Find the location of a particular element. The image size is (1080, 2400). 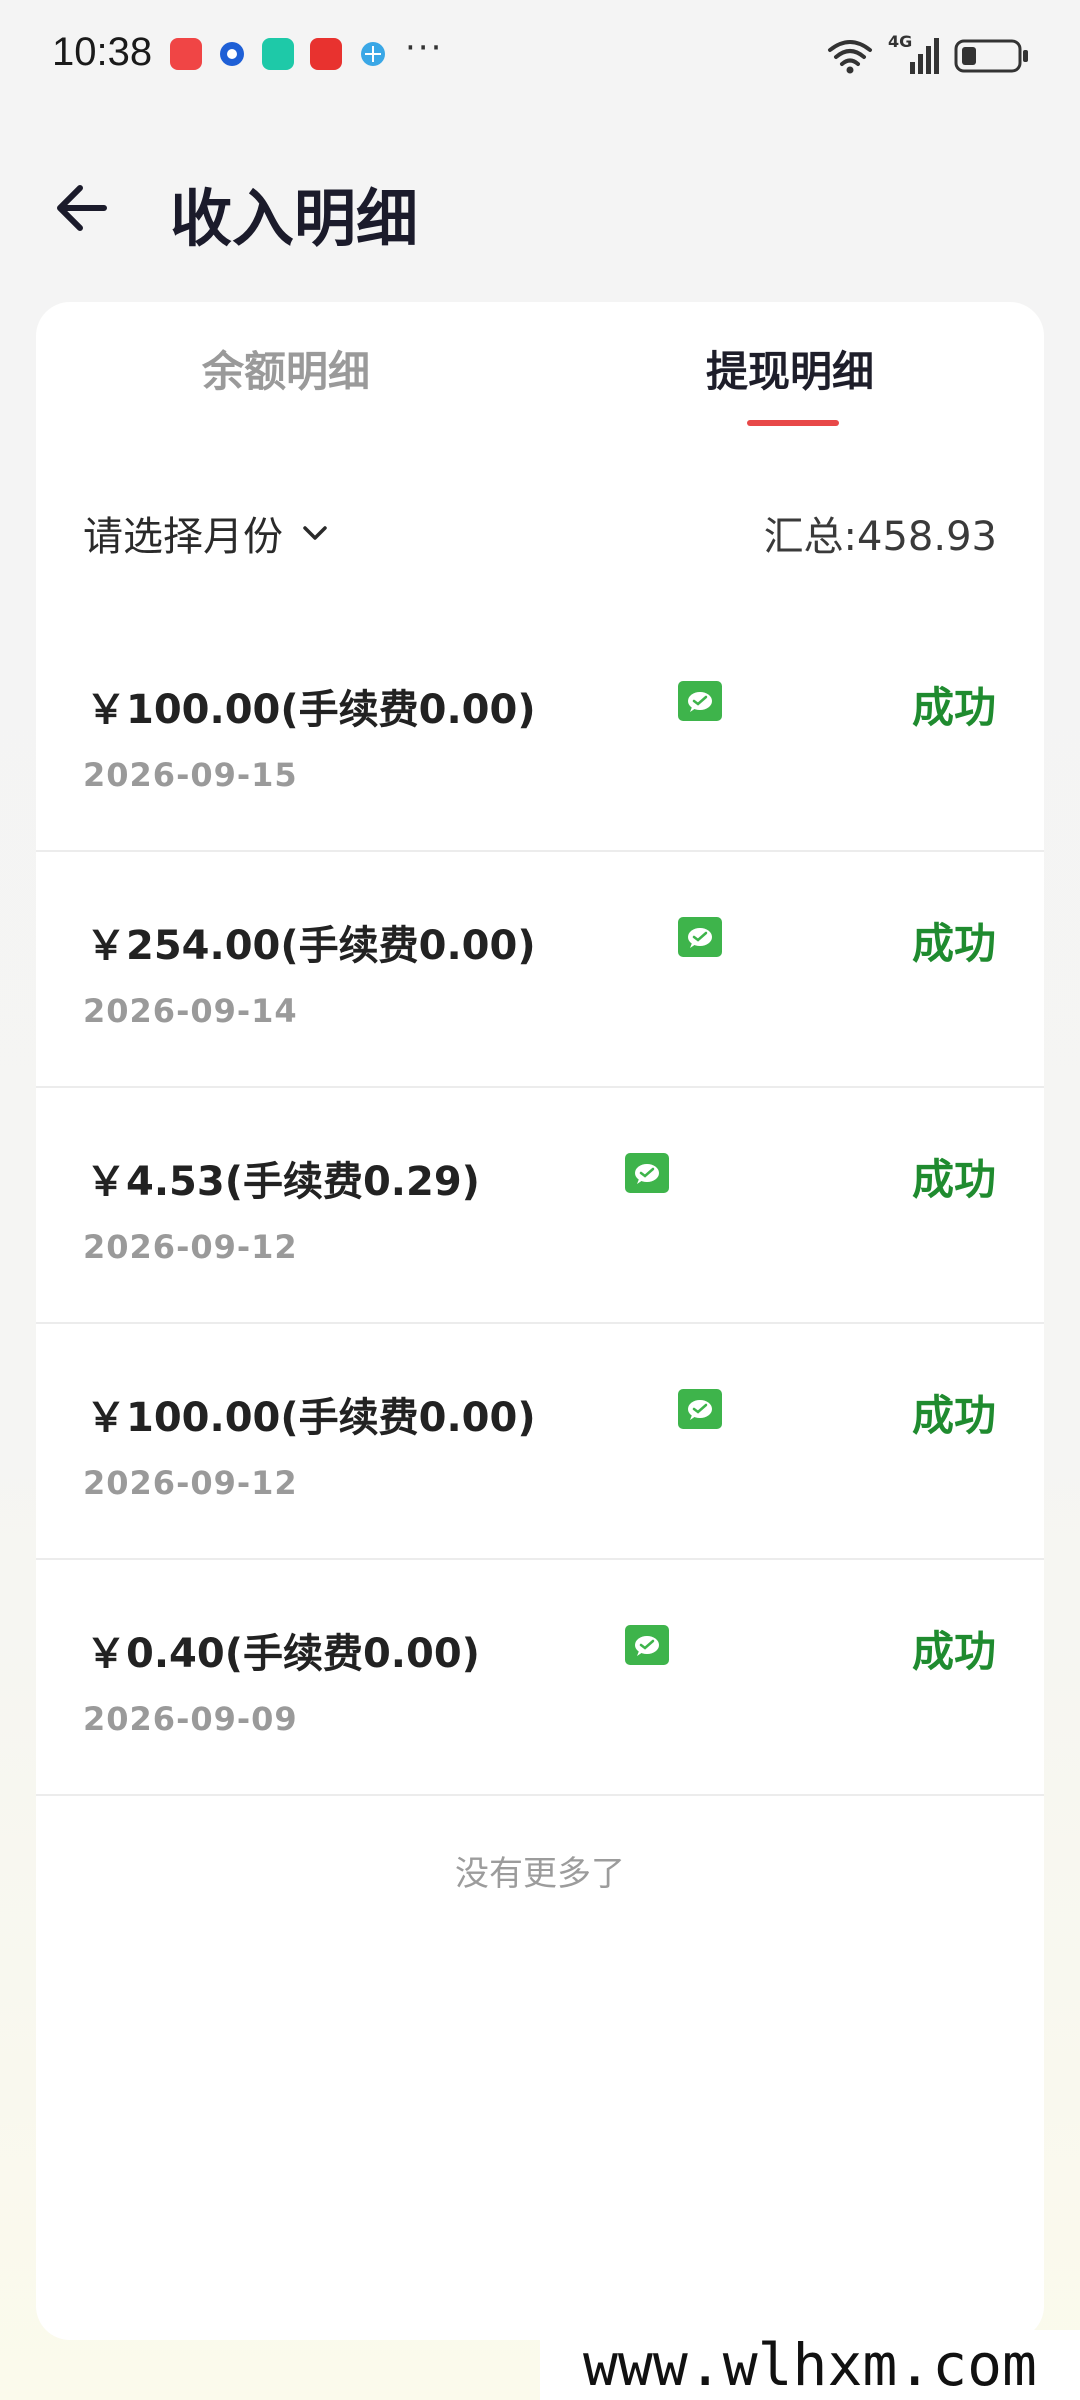

list-item: ￥254.00(手续费0.00) 成功 2026-09-14 is located at coordinates (540, 969).